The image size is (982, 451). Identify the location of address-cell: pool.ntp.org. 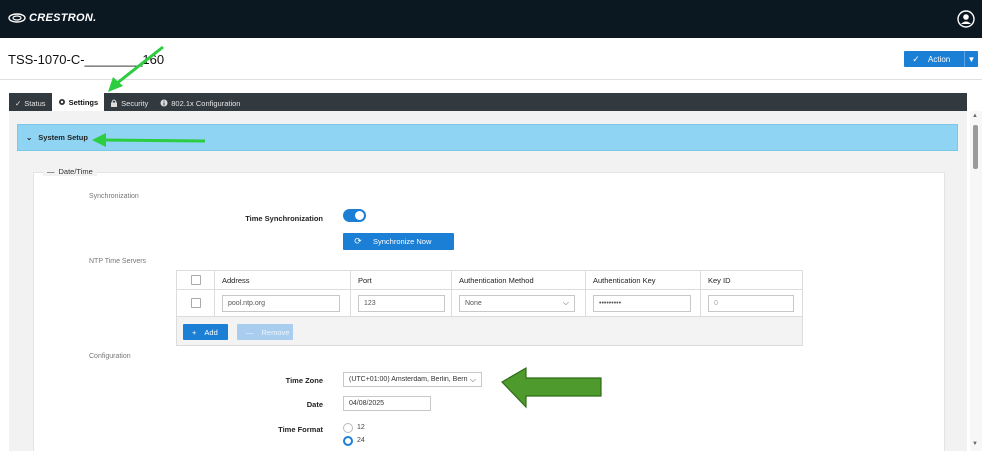
(283, 303).